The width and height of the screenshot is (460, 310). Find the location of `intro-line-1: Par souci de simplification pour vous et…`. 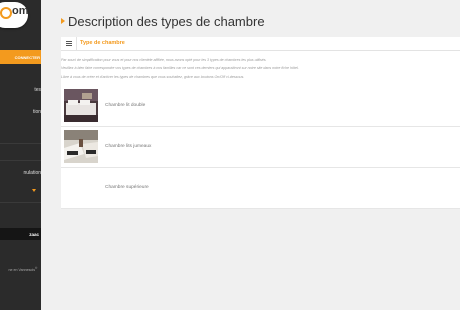

intro-line-1: Par souci de simplification pour vous et… is located at coordinates (164, 60).